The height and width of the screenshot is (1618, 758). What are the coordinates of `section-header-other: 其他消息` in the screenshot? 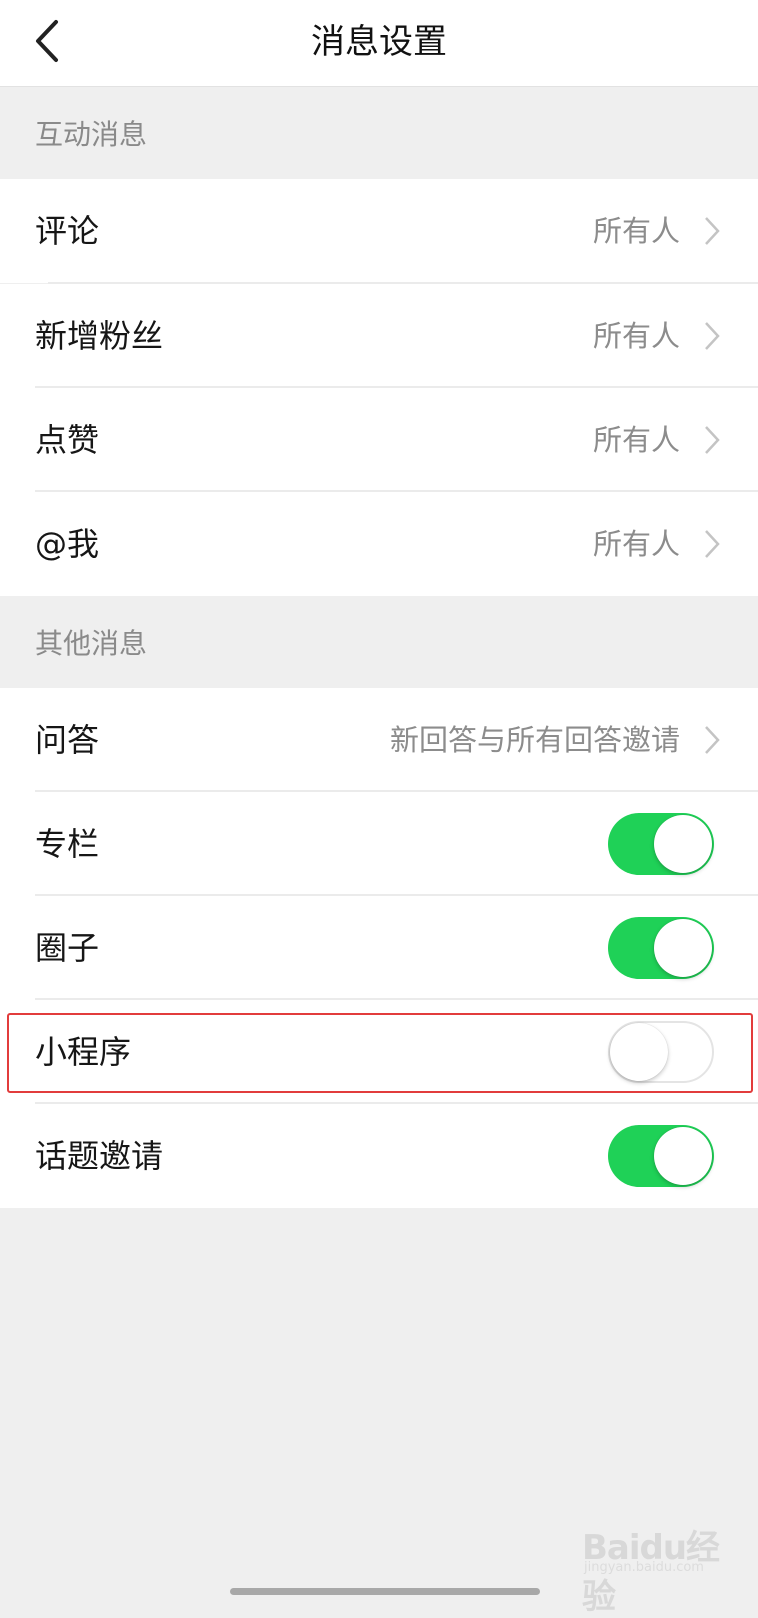 It's located at (379, 642).